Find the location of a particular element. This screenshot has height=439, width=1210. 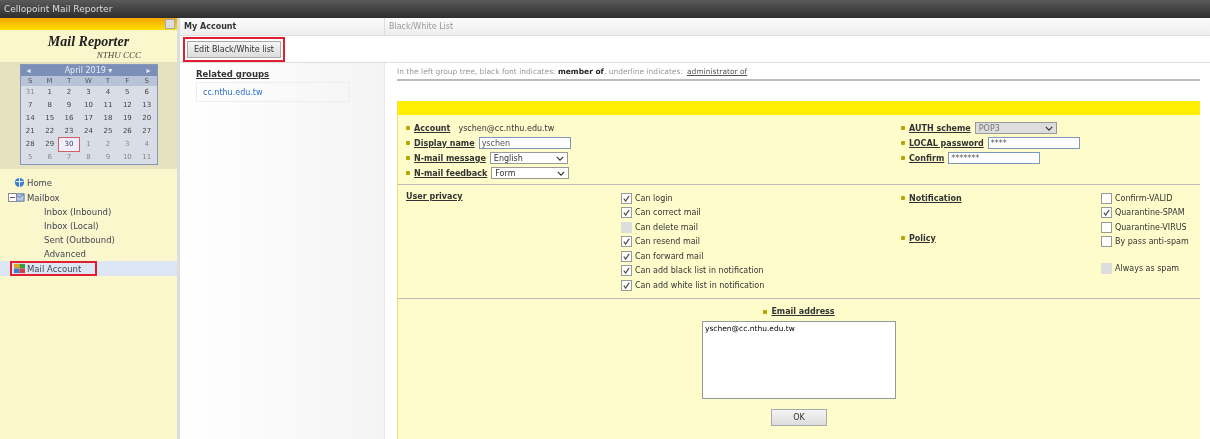

checkbox-label: Quarantine-SPAM is located at coordinates (1150, 213).